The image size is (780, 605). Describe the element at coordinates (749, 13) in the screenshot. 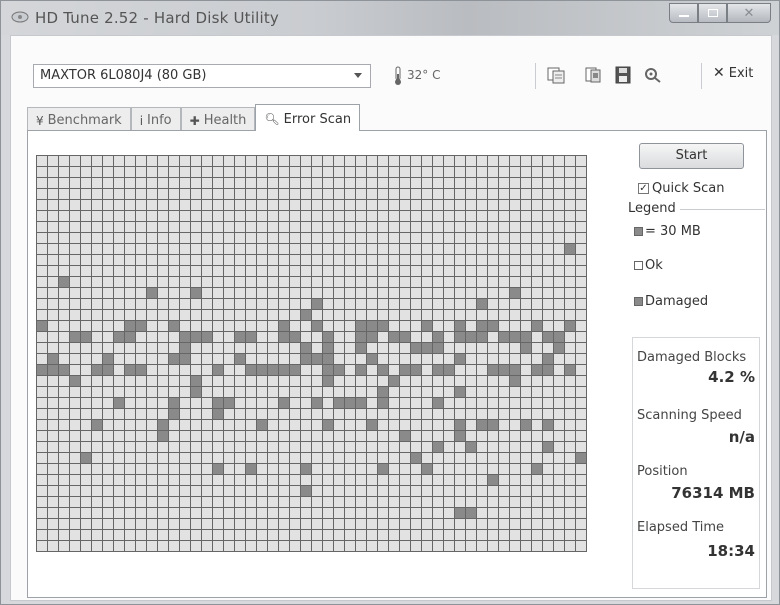

I see `close-button: ✕` at that location.